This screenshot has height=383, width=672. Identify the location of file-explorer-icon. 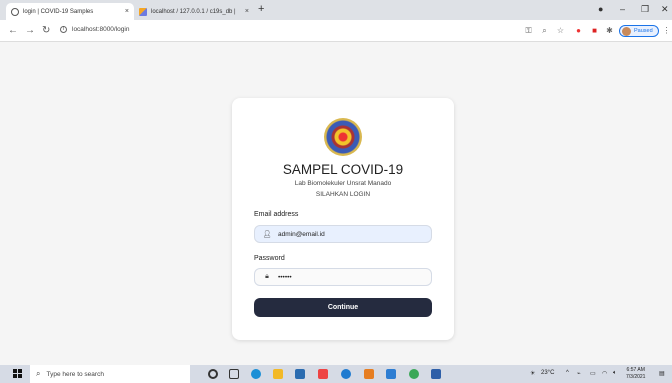
(278, 374).